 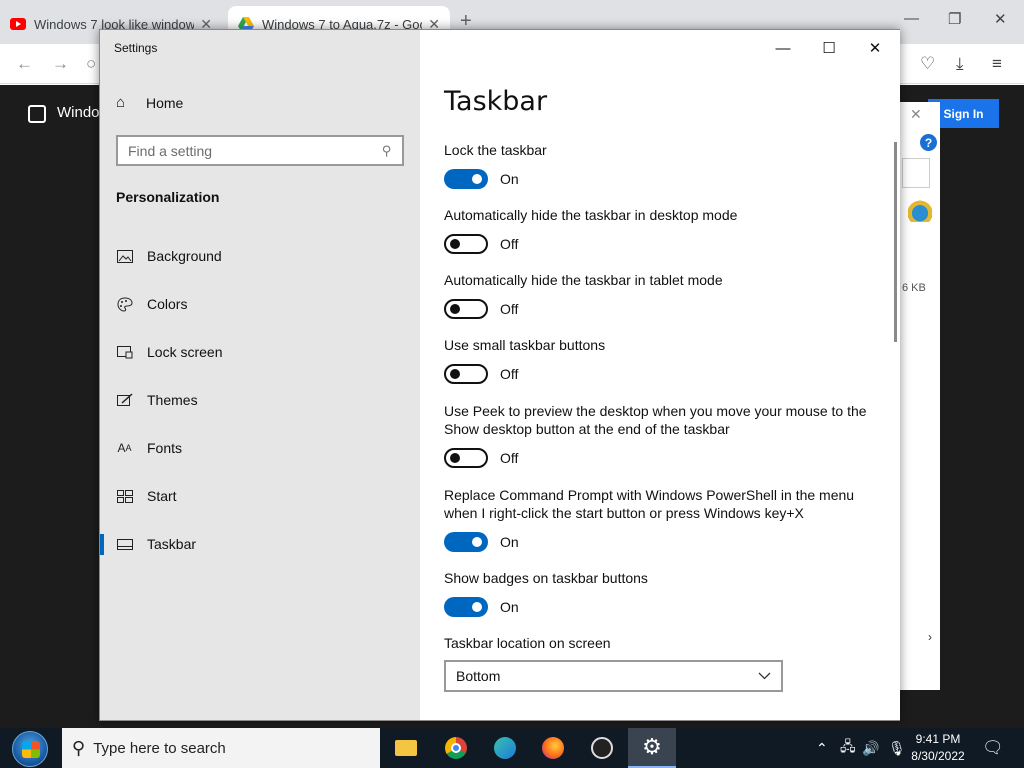 I want to click on picture-icon, so click(x=124, y=256).